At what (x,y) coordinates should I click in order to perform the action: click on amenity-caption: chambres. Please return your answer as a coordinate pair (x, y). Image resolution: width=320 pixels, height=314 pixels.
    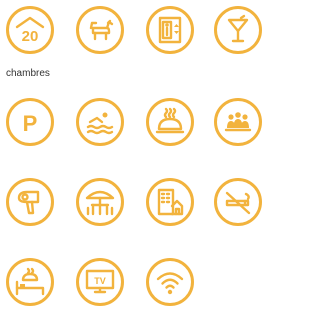
    Looking at the image, I should click on (28, 73).